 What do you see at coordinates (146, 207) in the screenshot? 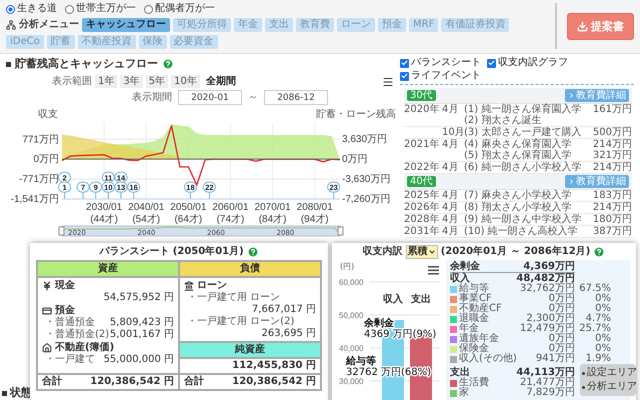
I see `tick-label: 2040/01` at bounding box center [146, 207].